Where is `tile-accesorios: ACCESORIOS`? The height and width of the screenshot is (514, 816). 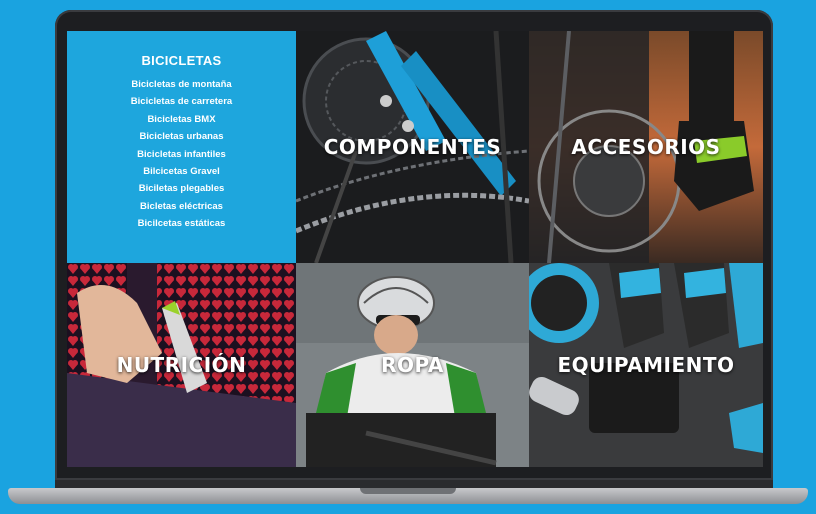 tile-accesorios: ACCESORIOS is located at coordinates (646, 147).